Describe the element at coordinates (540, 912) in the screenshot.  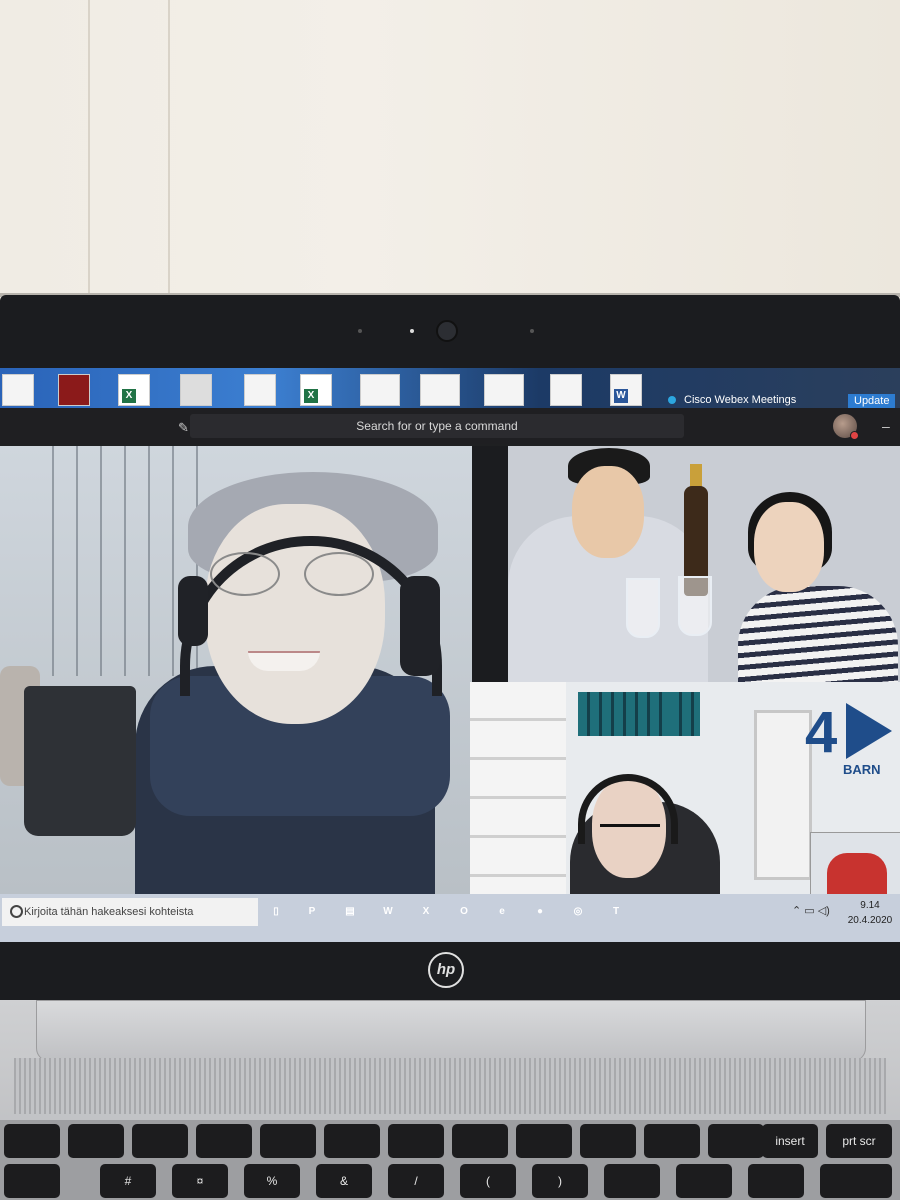
I see `chrome-icon: ●` at that location.